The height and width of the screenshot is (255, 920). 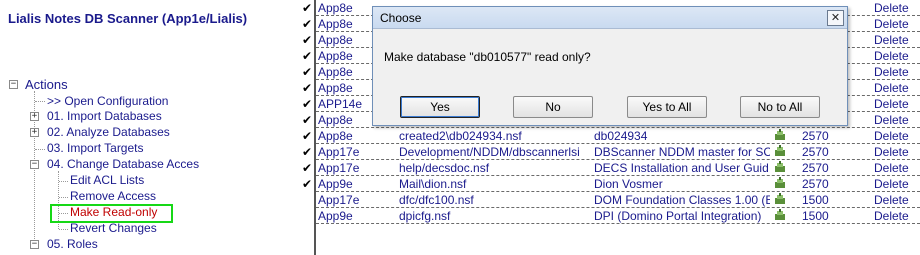 What do you see at coordinates (113, 196) in the screenshot?
I see `tree-item-remove-access: Remove Access` at bounding box center [113, 196].